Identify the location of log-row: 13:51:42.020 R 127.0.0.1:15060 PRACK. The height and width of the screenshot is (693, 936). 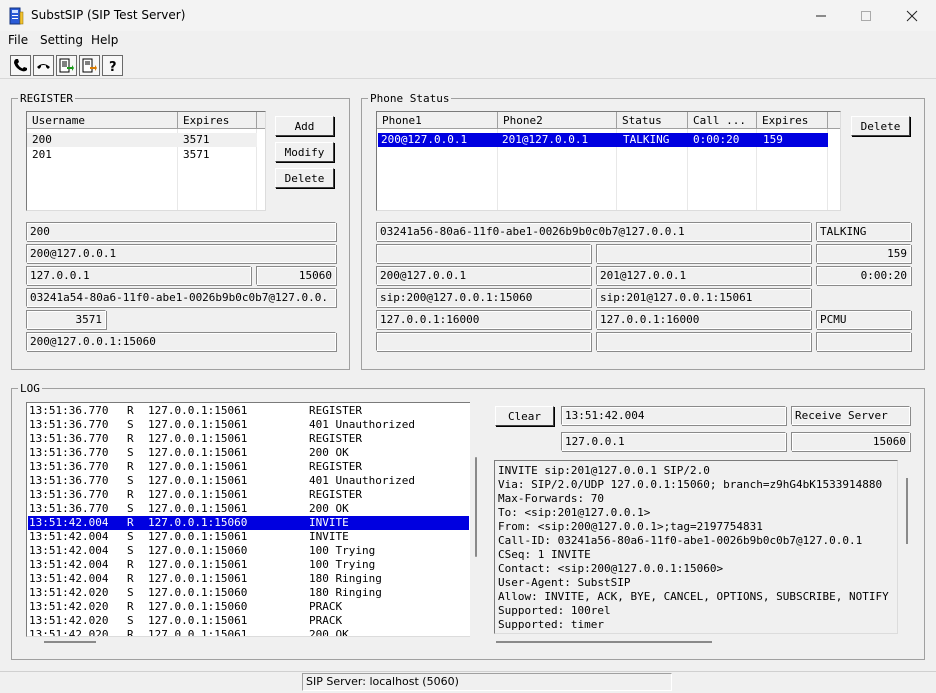
(248, 607).